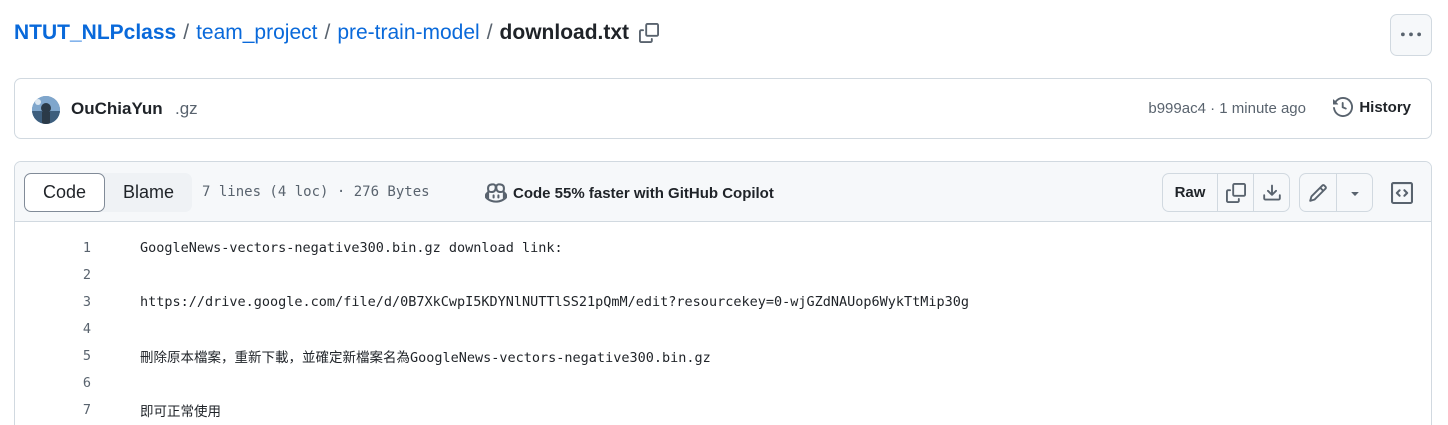 Image resolution: width=1448 pixels, height=425 pixels. I want to click on more-options-button, so click(1411, 35).